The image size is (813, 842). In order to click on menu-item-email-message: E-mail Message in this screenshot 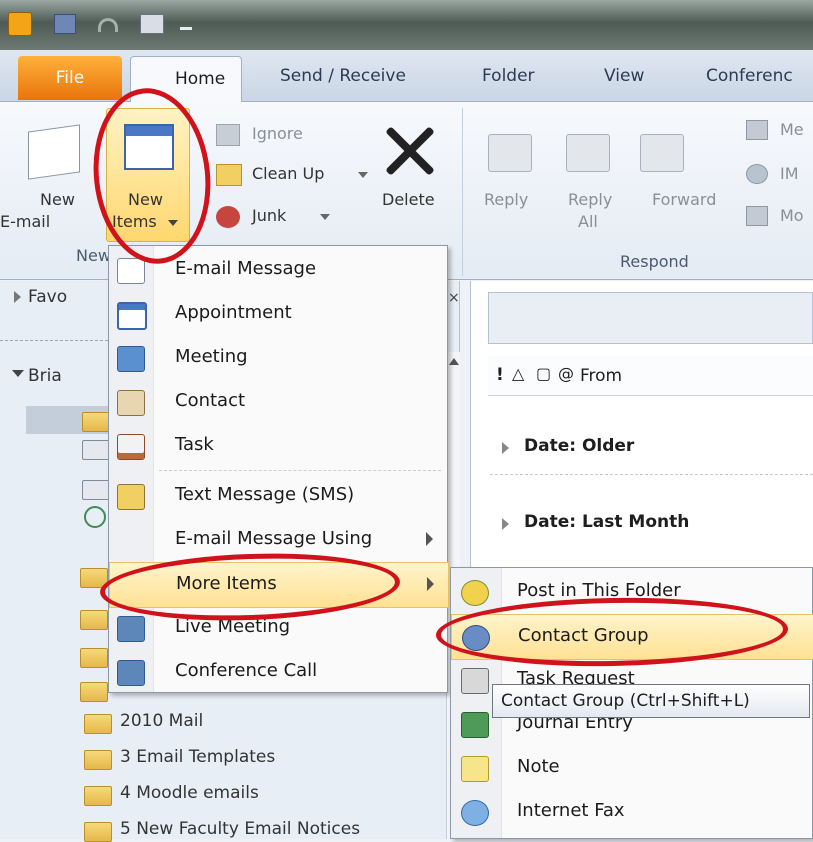, I will do `click(278, 270)`.